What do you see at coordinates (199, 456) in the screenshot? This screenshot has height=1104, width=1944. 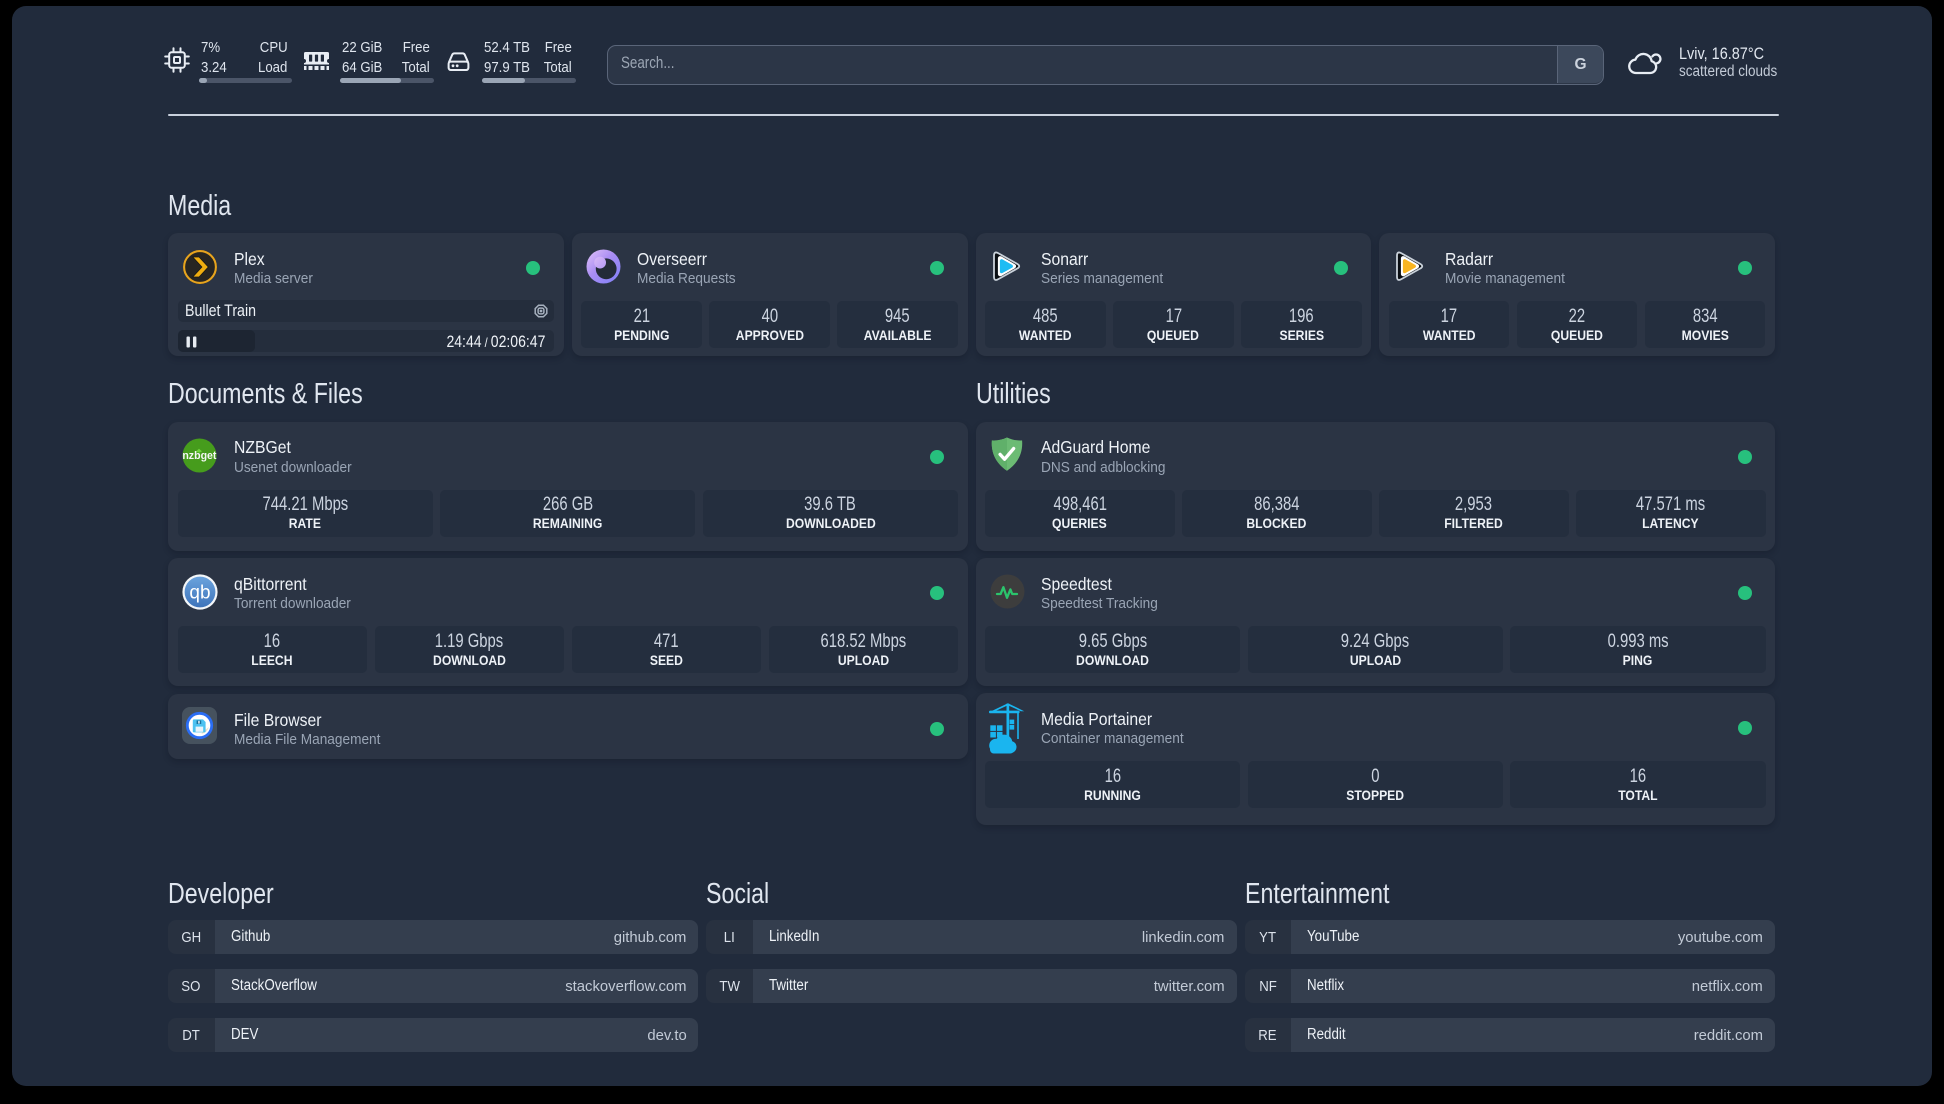 I see `svg-text: nzbget` at bounding box center [199, 456].